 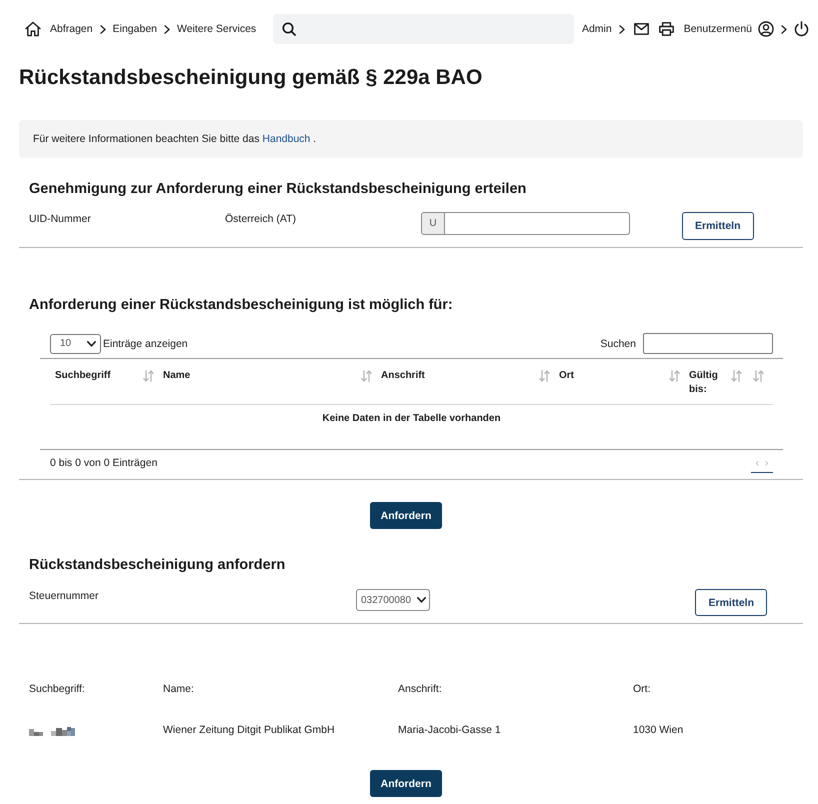 I want to click on section-heading: Rückstandsbescheinigung anfordern, so click(x=157, y=565).